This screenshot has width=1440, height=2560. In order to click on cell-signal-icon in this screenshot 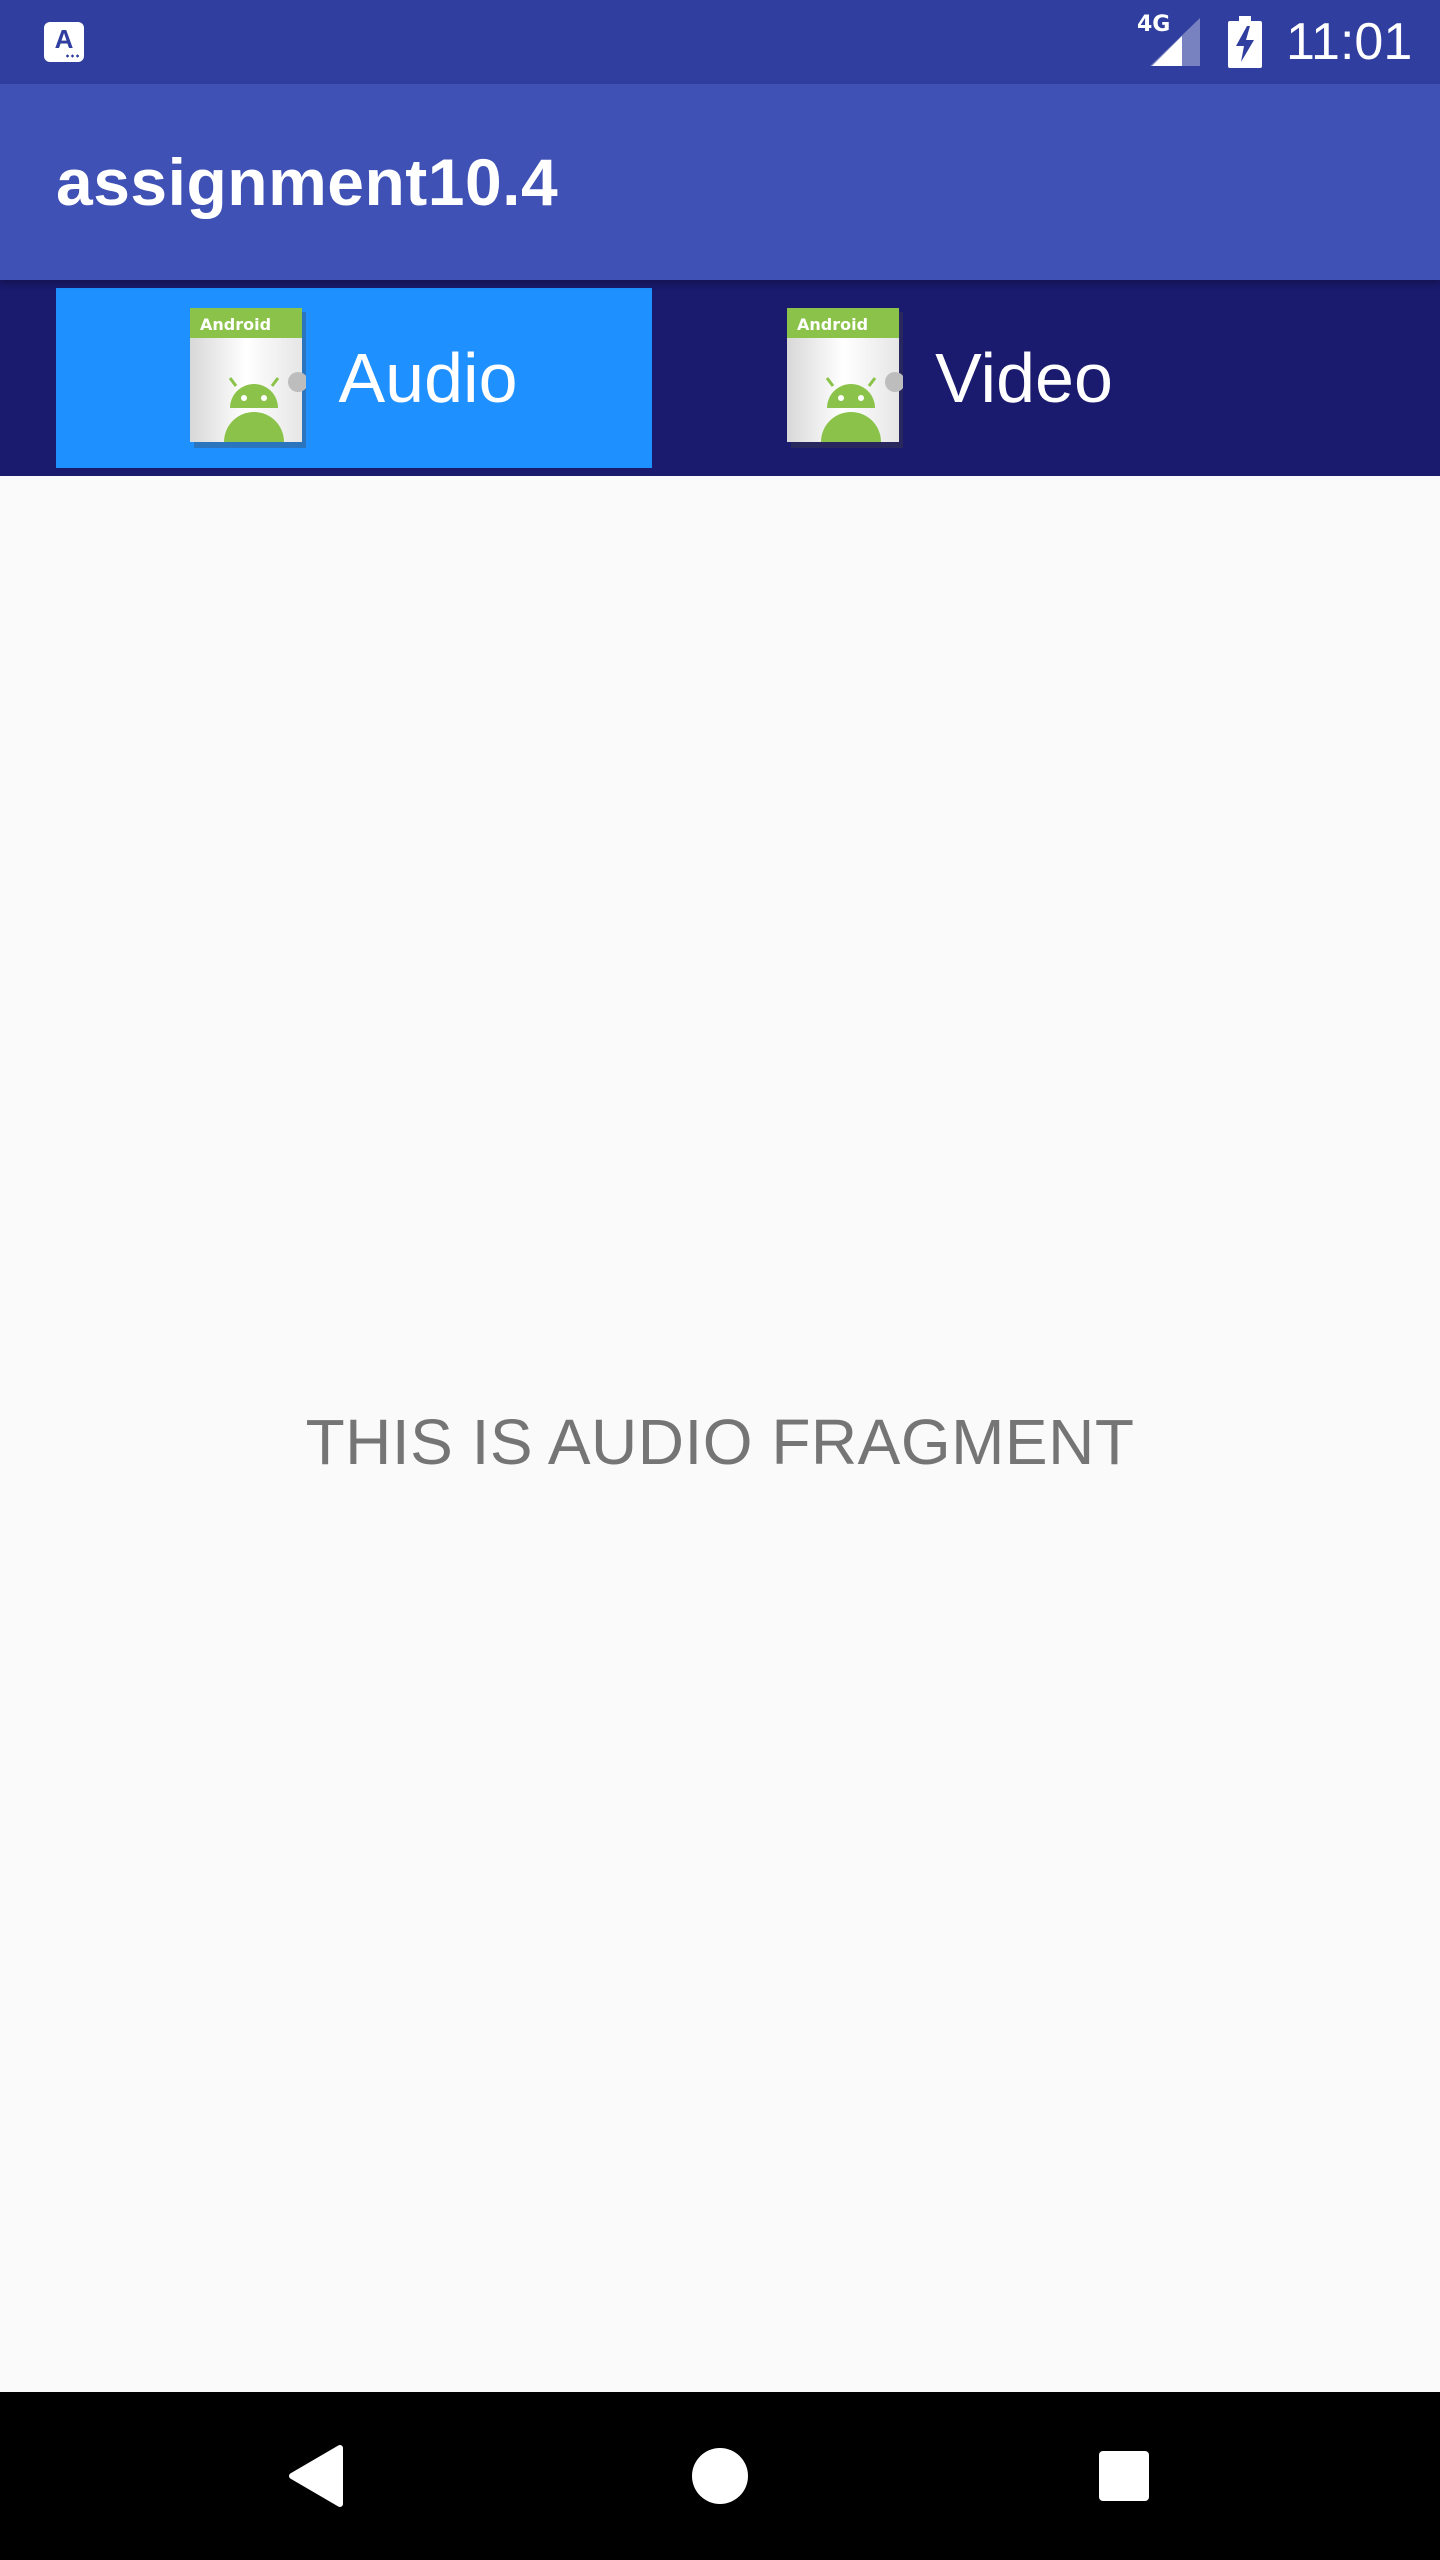, I will do `click(1175, 42)`.